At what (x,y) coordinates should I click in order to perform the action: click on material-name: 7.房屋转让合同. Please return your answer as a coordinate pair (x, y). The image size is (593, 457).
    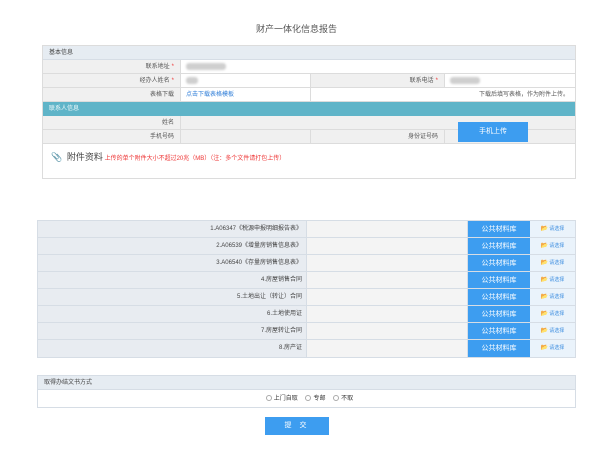
    Looking at the image, I should click on (172, 331).